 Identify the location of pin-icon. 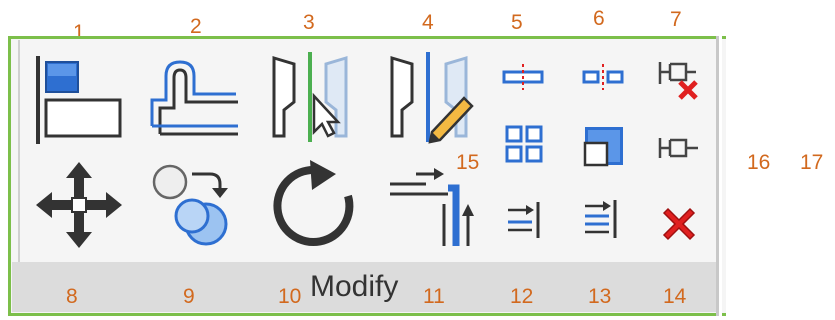
(678, 148).